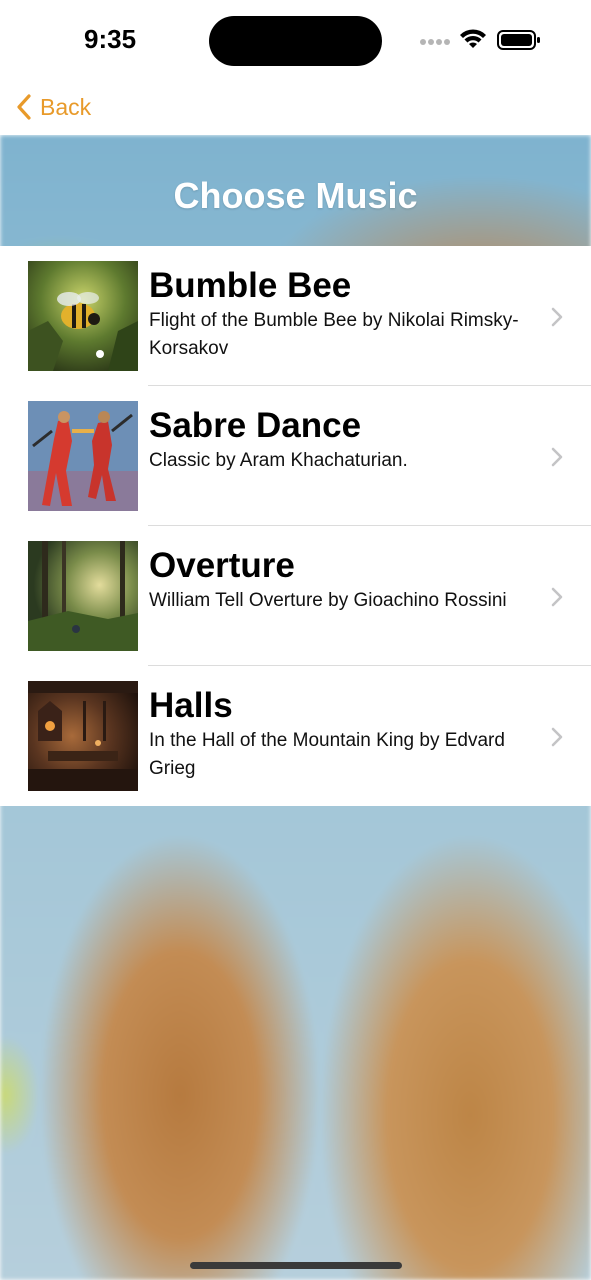 Image resolution: width=591 pixels, height=1280 pixels. Describe the element at coordinates (110, 39) in the screenshot. I see `status-time: 9:35` at that location.